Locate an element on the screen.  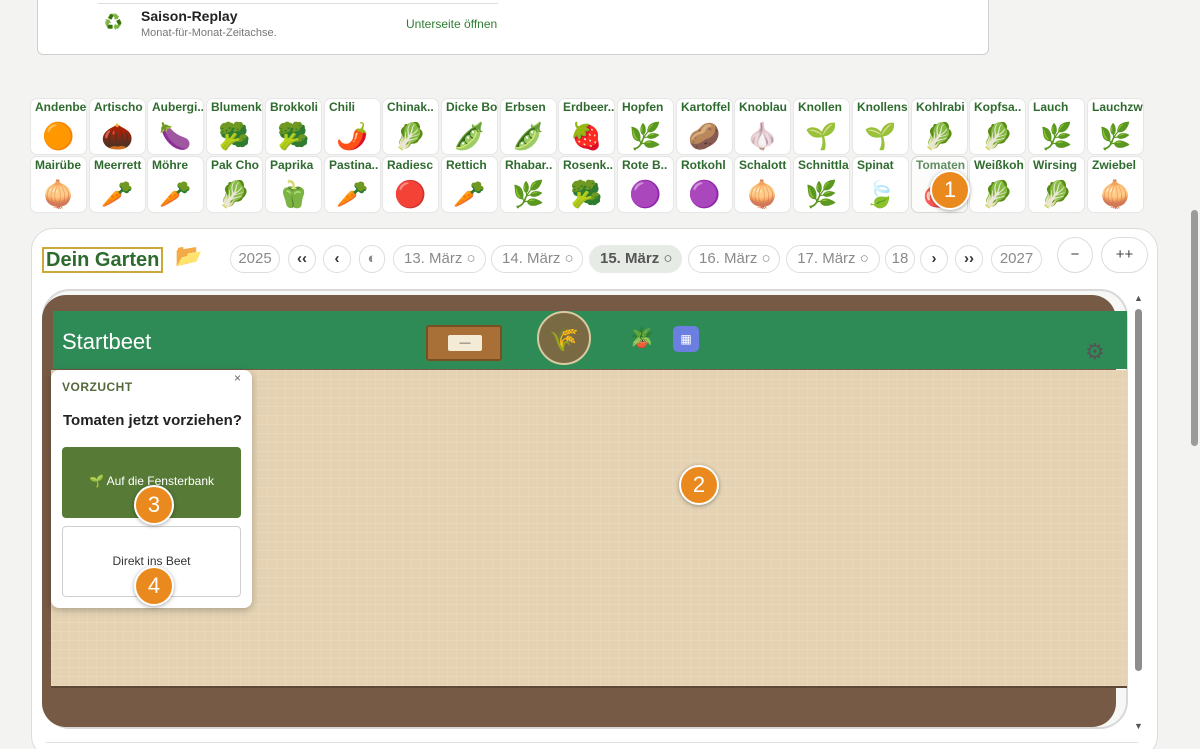
plant-tile: Artischo 🌰 is located at coordinates (117, 126).